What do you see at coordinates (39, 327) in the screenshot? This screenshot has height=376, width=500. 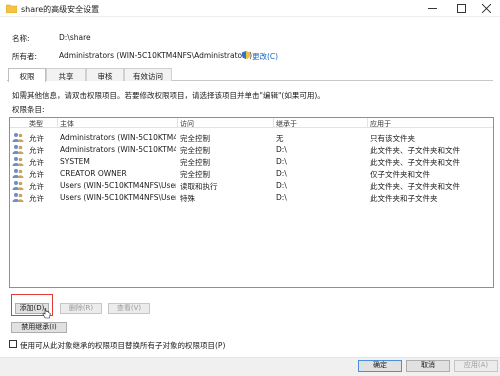 I see `disable-inheritance-button: 禁用继承(I)` at bounding box center [39, 327].